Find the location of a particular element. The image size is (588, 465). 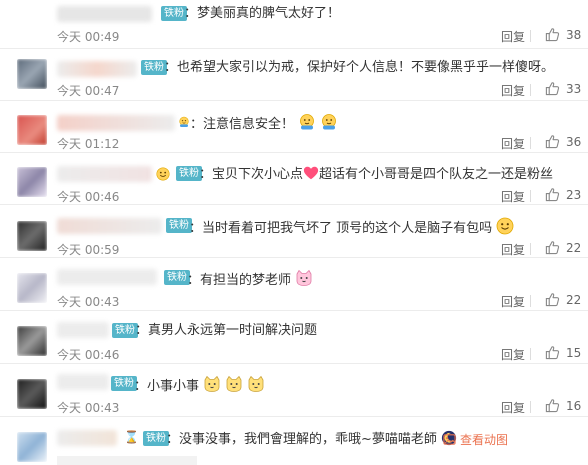

like-count: 36 is located at coordinates (574, 141).